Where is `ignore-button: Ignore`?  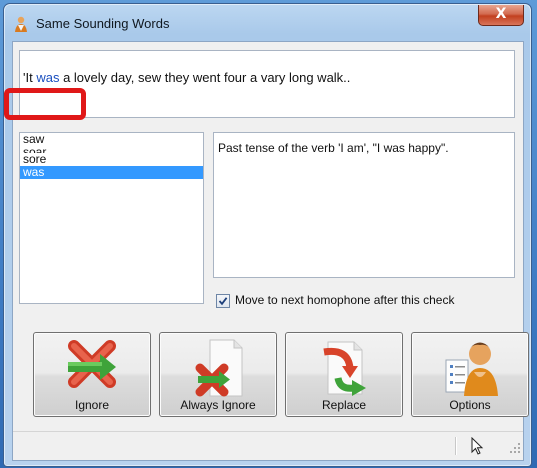
ignore-button: Ignore is located at coordinates (92, 374).